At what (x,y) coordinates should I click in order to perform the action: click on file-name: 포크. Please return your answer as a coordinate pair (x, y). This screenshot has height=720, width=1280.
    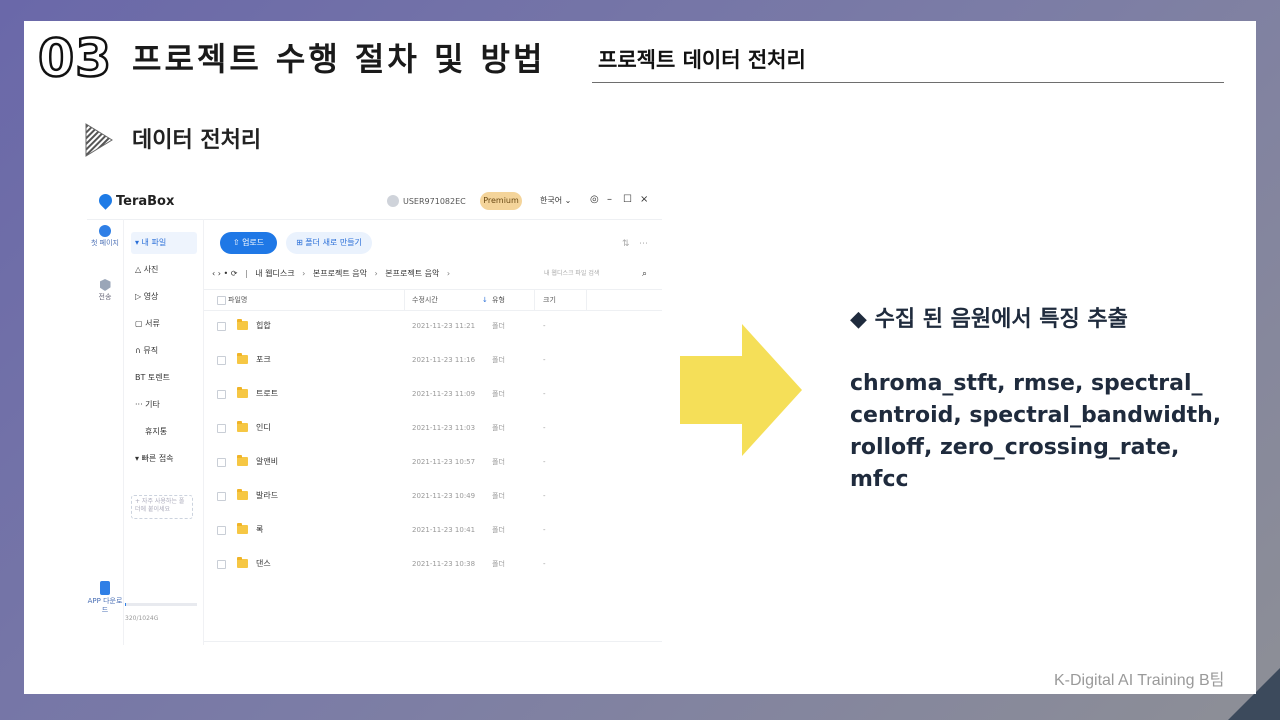
    Looking at the image, I should click on (263, 360).